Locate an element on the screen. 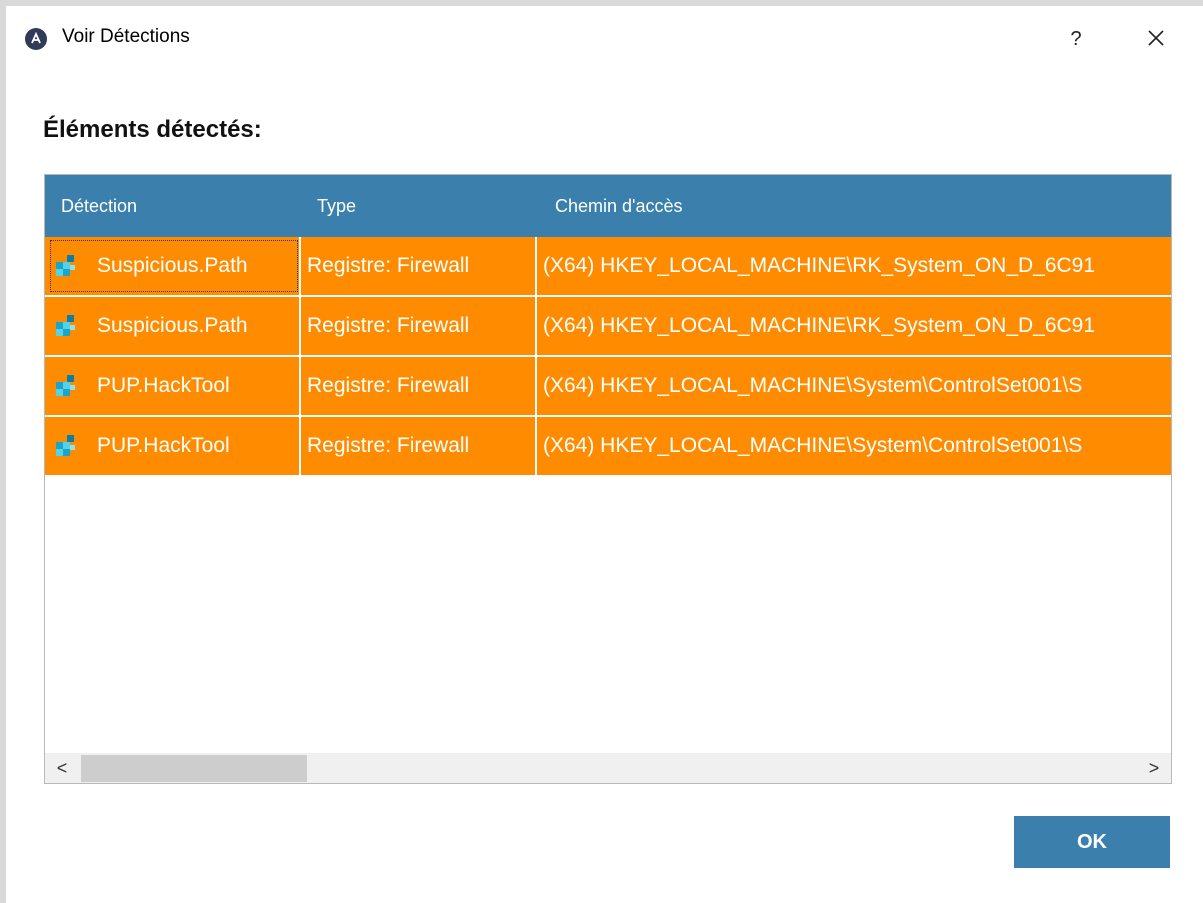  scroll-left-button: < is located at coordinates (62, 768).